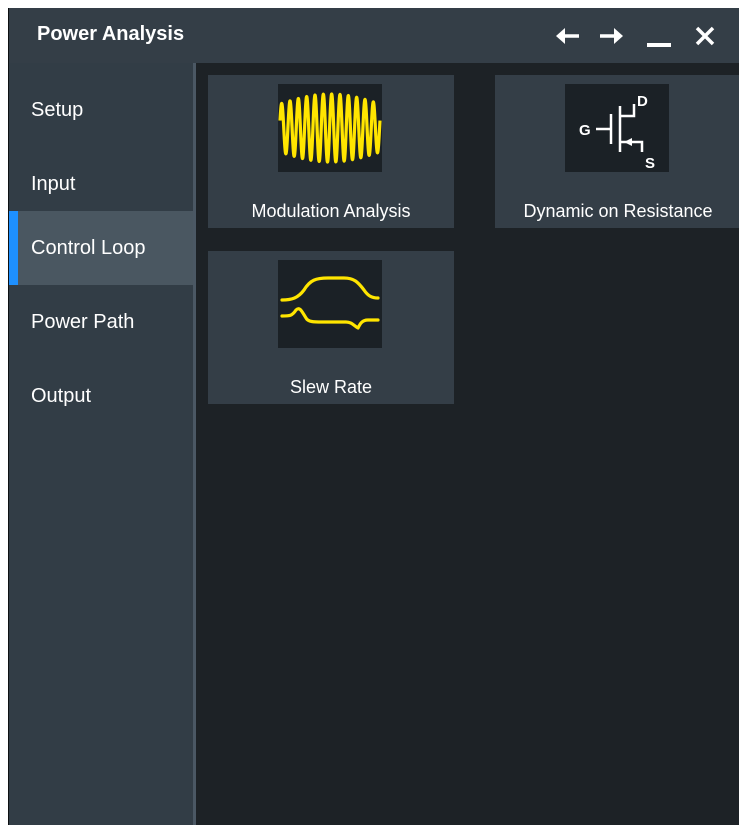 The height and width of the screenshot is (825, 739). What do you see at coordinates (331, 211) in the screenshot?
I see `tile-label: Modulation Analysis` at bounding box center [331, 211].